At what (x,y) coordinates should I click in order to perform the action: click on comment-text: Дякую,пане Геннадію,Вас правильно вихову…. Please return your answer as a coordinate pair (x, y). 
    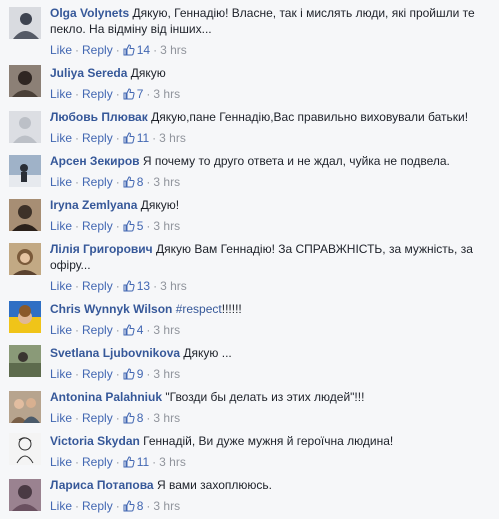
    Looking at the image, I should click on (310, 117).